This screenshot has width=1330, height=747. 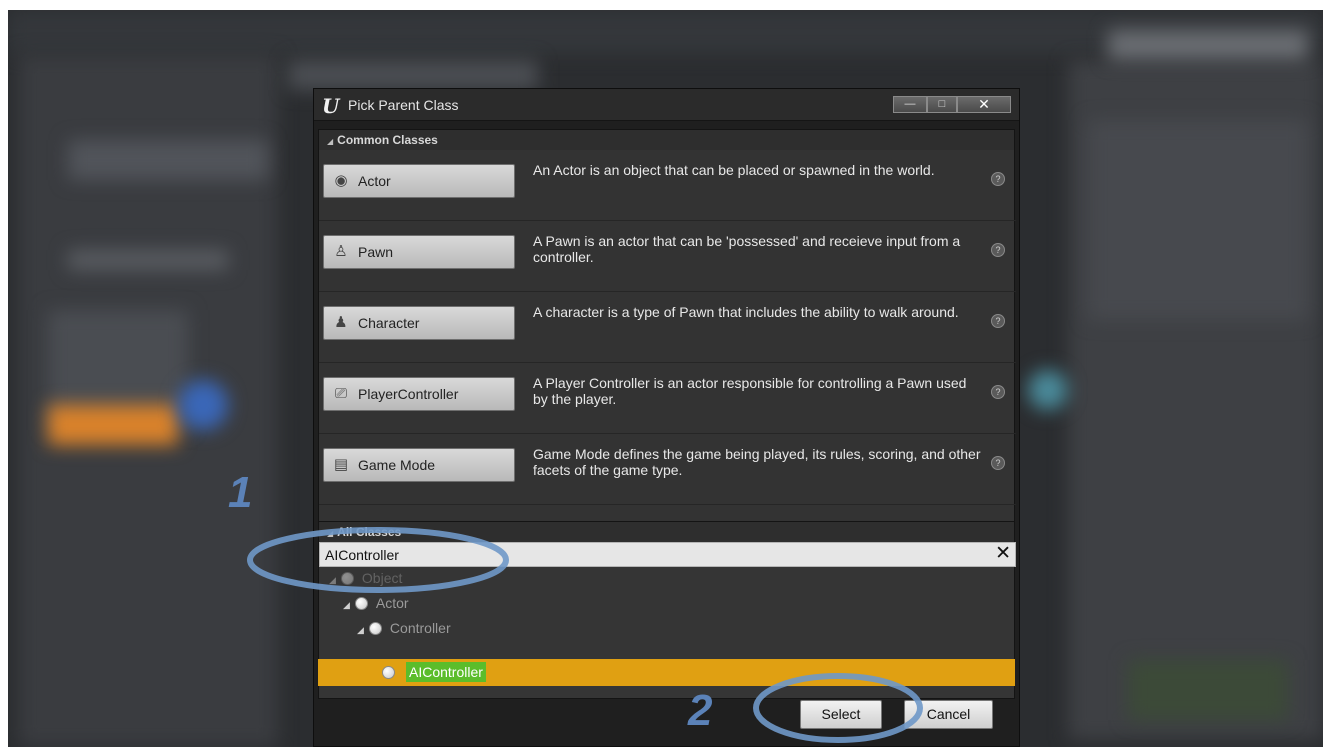 What do you see at coordinates (666, 532) in the screenshot?
I see `all-classes-header: ◢ All Classes` at bounding box center [666, 532].